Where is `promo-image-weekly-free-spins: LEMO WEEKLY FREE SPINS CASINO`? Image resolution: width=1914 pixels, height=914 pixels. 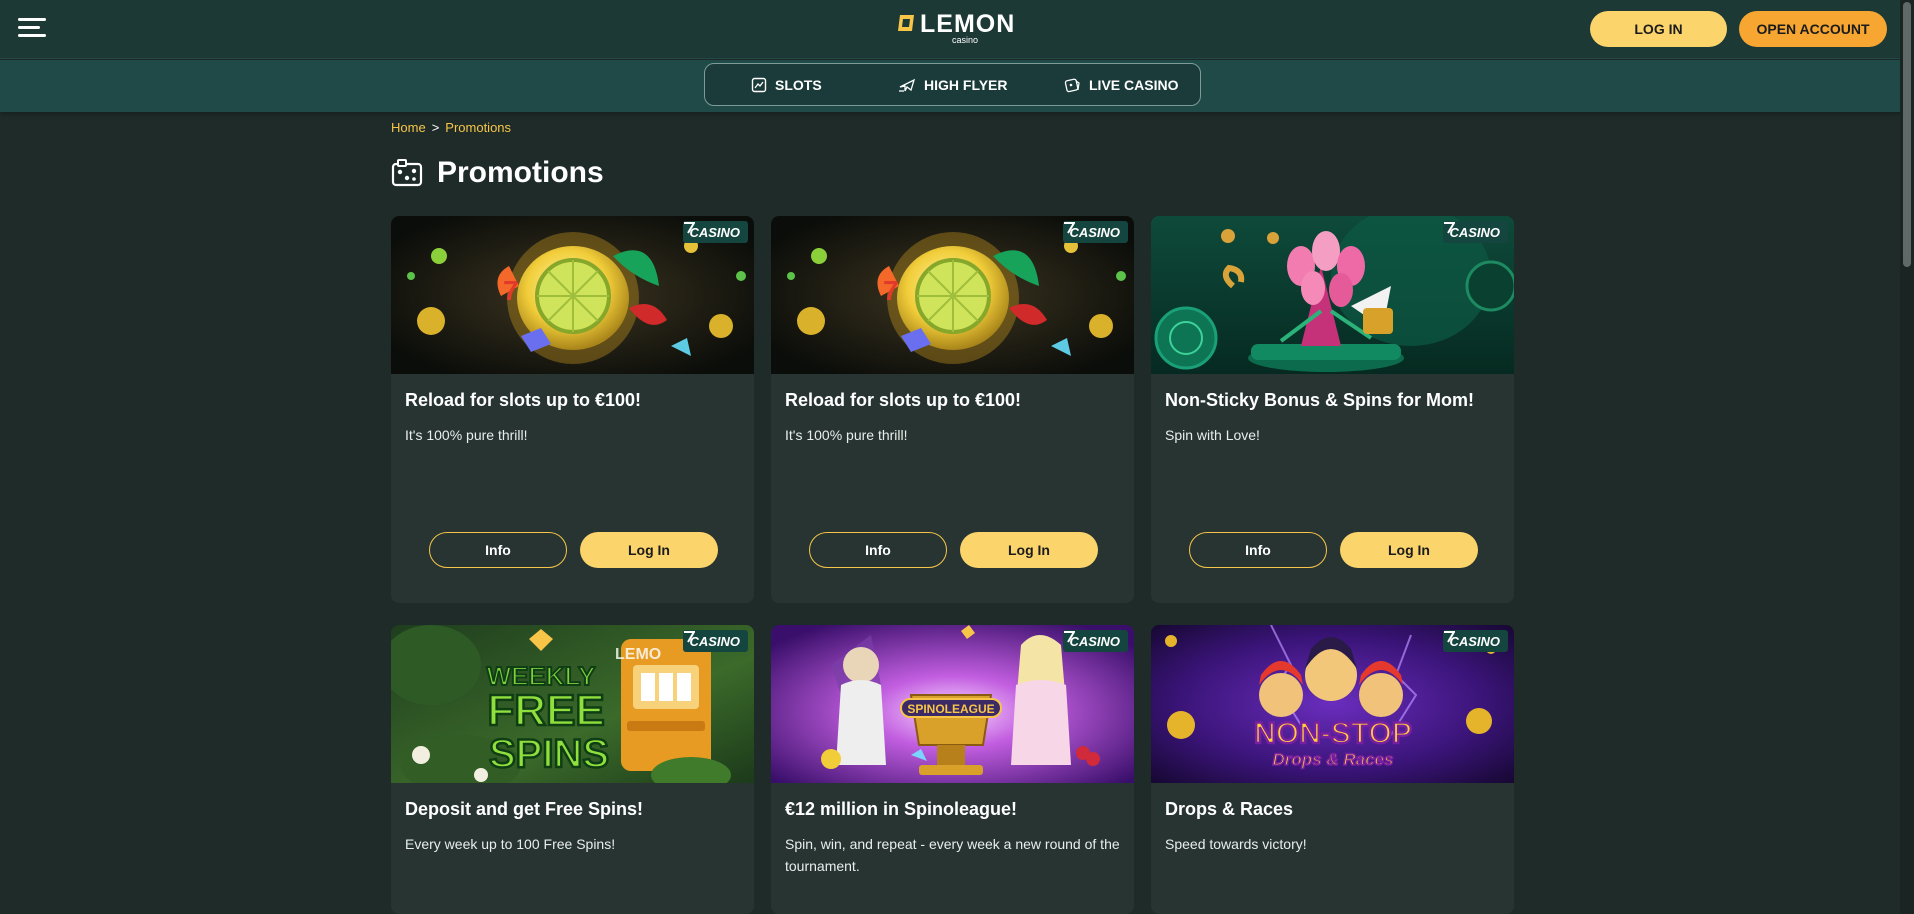
promo-image-weekly-free-spins: LEMO WEEKLY FREE SPINS CASINO is located at coordinates (572, 704).